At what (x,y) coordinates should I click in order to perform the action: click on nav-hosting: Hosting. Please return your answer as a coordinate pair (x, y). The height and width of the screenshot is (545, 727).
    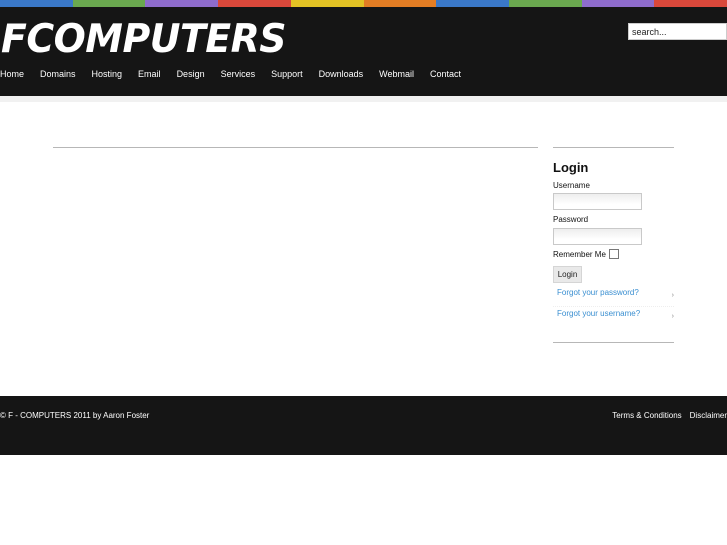
    Looking at the image, I should click on (107, 74).